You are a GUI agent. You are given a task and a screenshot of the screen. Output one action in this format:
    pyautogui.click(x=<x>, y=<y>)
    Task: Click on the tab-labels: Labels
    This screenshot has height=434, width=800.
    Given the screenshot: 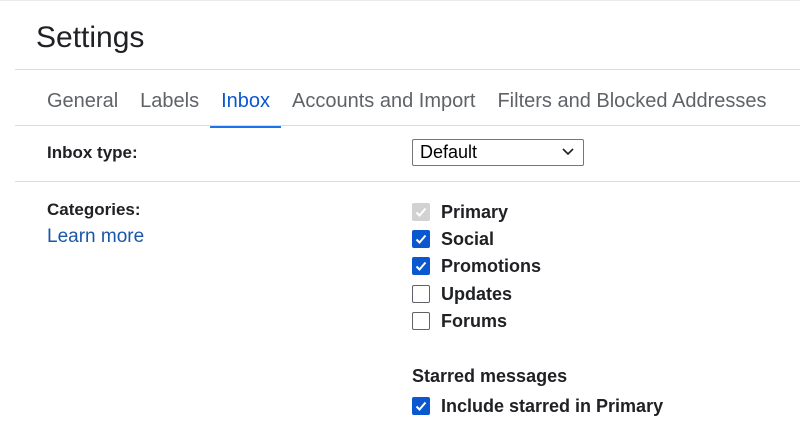 What is the action you would take?
    pyautogui.click(x=169, y=103)
    